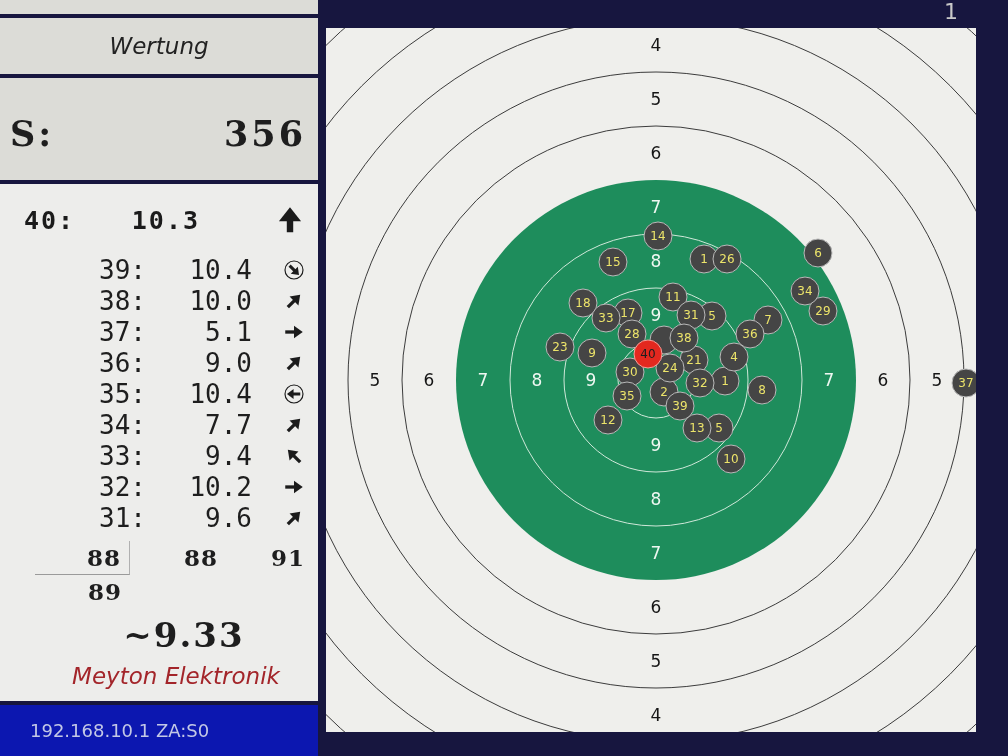  What do you see at coordinates (264, 133) in the screenshot?
I see `total-score: 356` at bounding box center [264, 133].